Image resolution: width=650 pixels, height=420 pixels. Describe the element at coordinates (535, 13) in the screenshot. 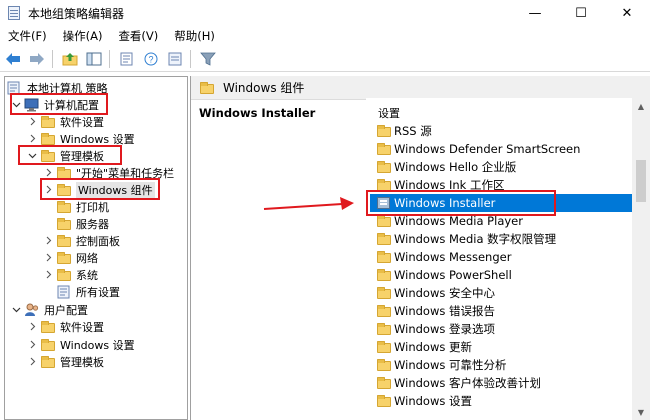

I see `minimize-button: —` at that location.